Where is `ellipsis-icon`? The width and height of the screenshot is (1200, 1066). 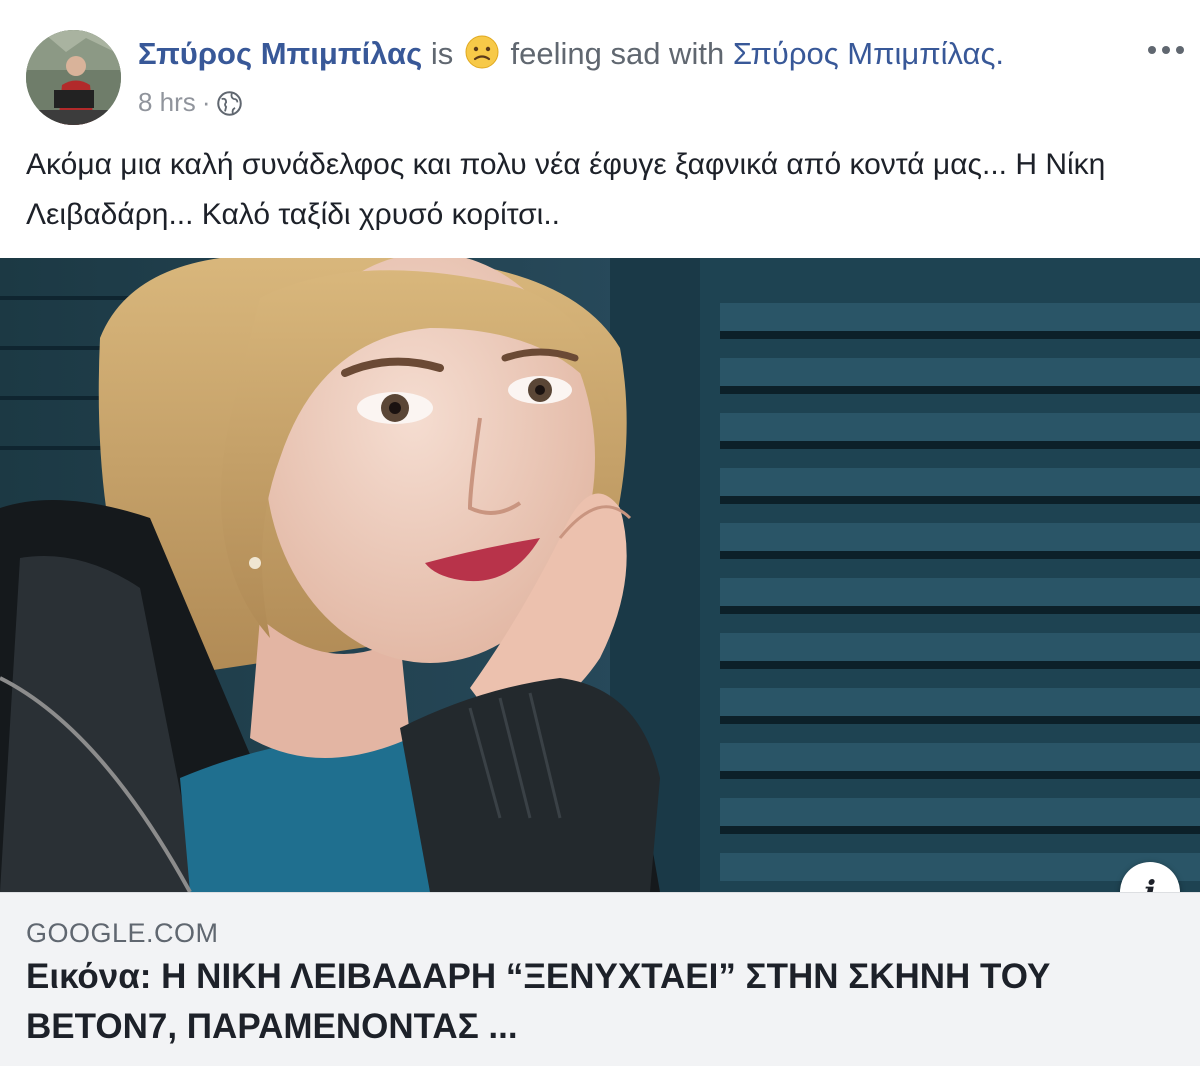
ellipsis-icon is located at coordinates (1166, 50).